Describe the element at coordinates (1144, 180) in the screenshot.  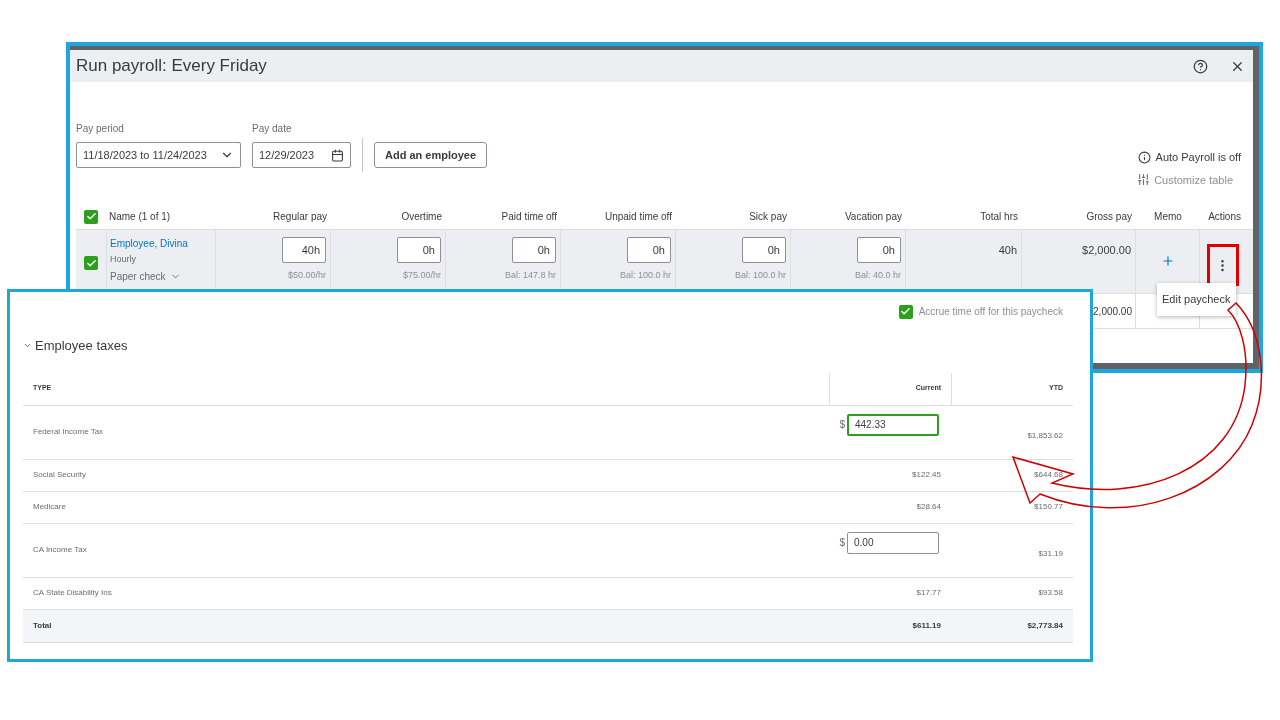
I see `sliders-icon` at that location.